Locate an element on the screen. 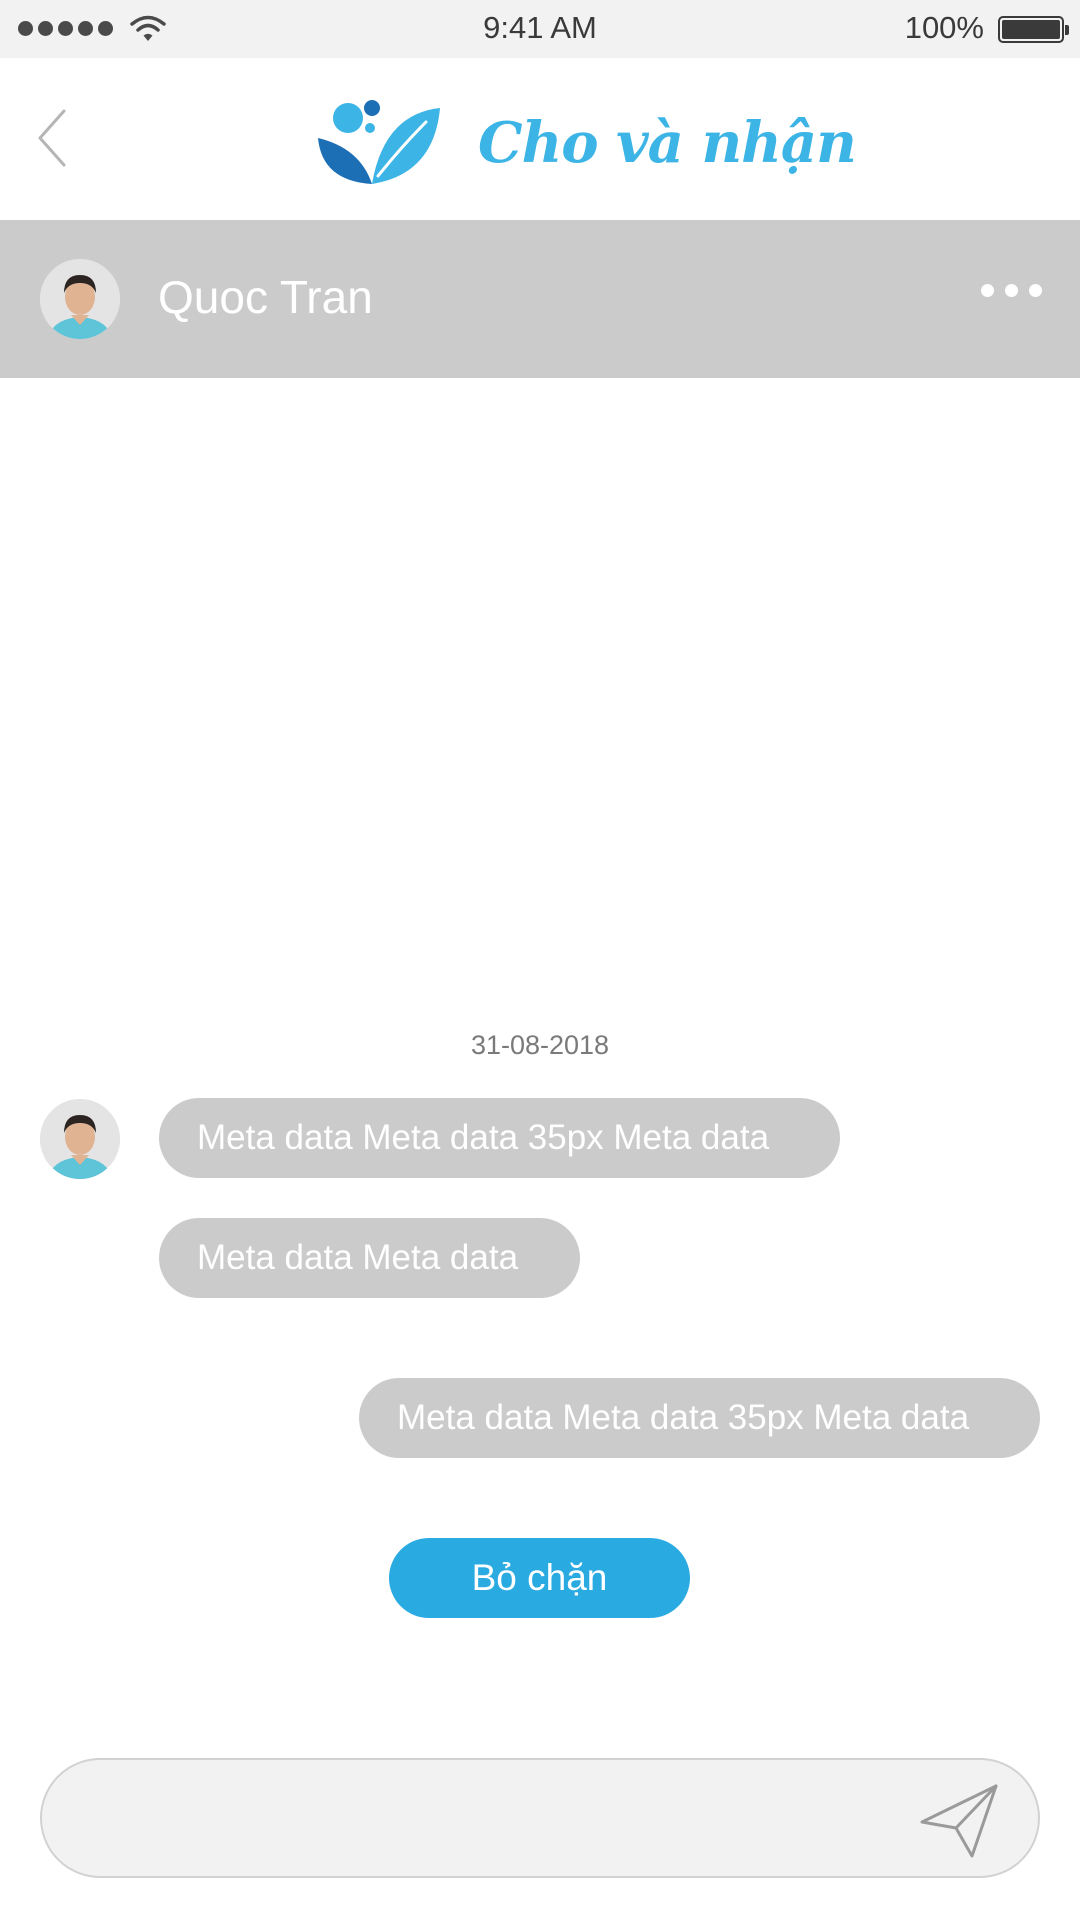  status-bar: 9:41 AM 100% is located at coordinates (540, 29).